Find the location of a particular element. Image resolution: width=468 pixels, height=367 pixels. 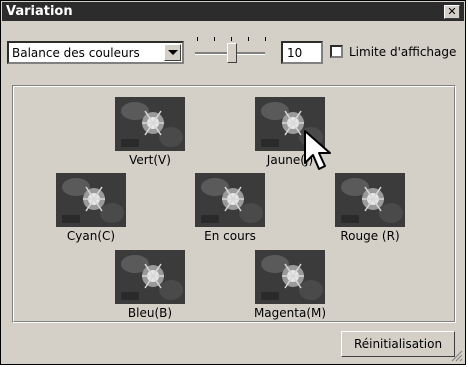

variation-cyan: Cyan(C) is located at coordinates (91, 208).